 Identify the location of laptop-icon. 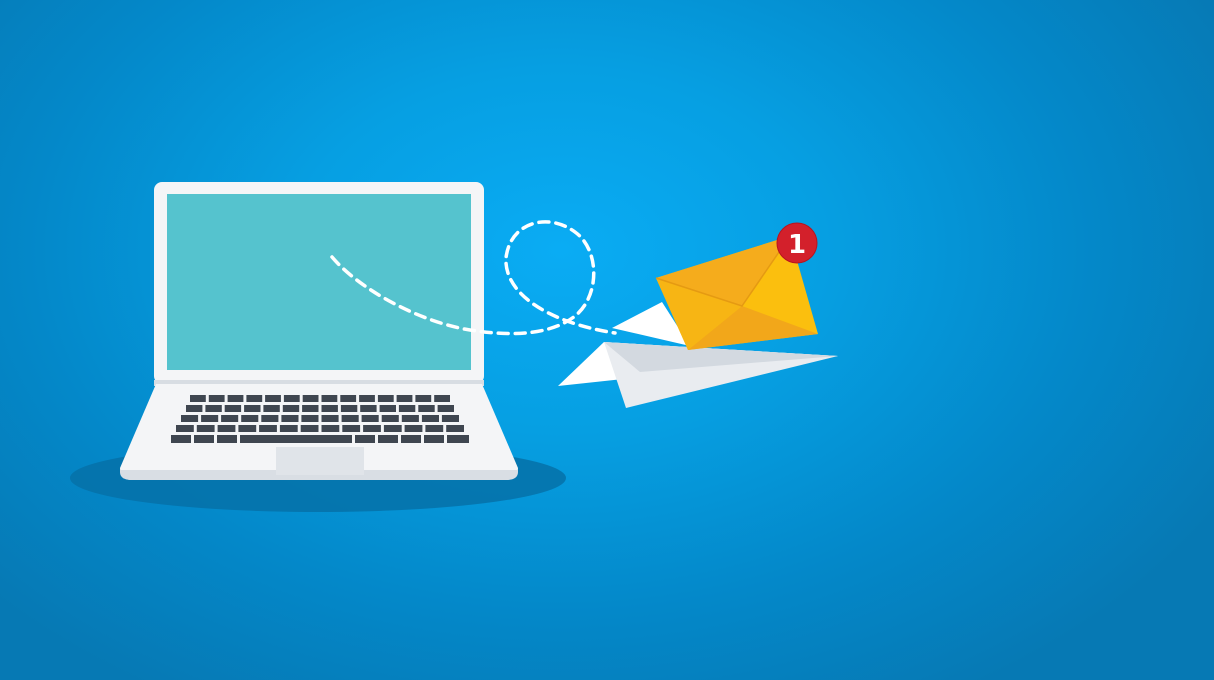
(319, 331).